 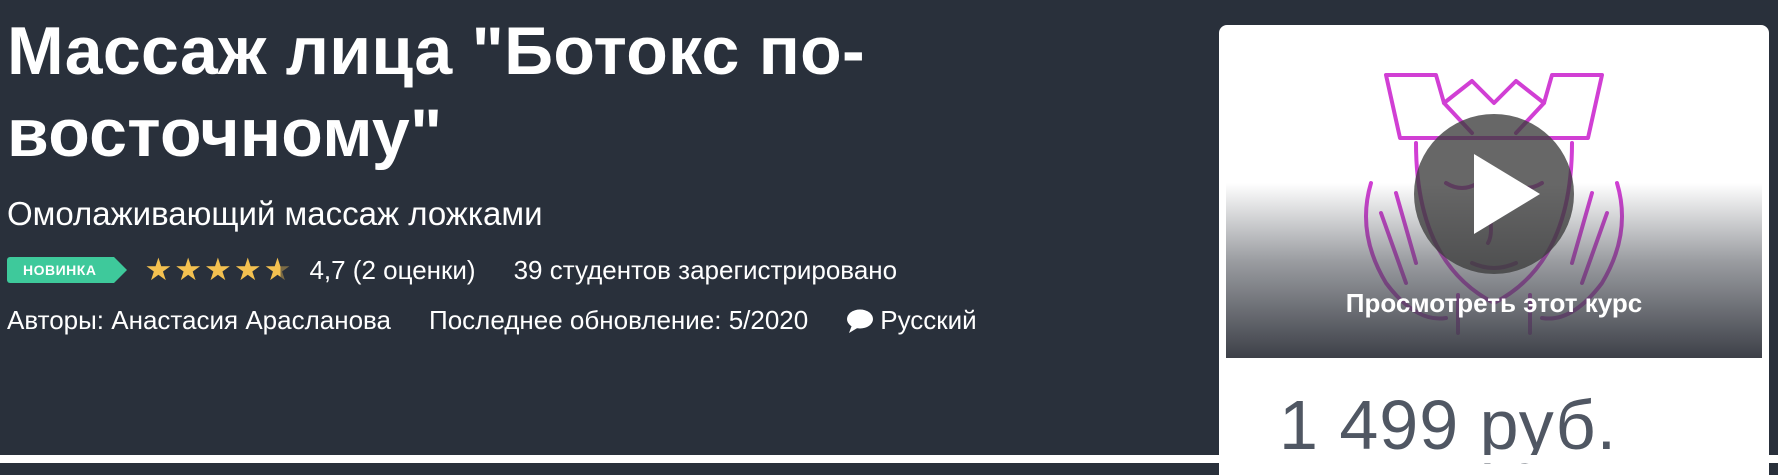 I want to click on half-star-icon: ★, so click(x=277, y=269).